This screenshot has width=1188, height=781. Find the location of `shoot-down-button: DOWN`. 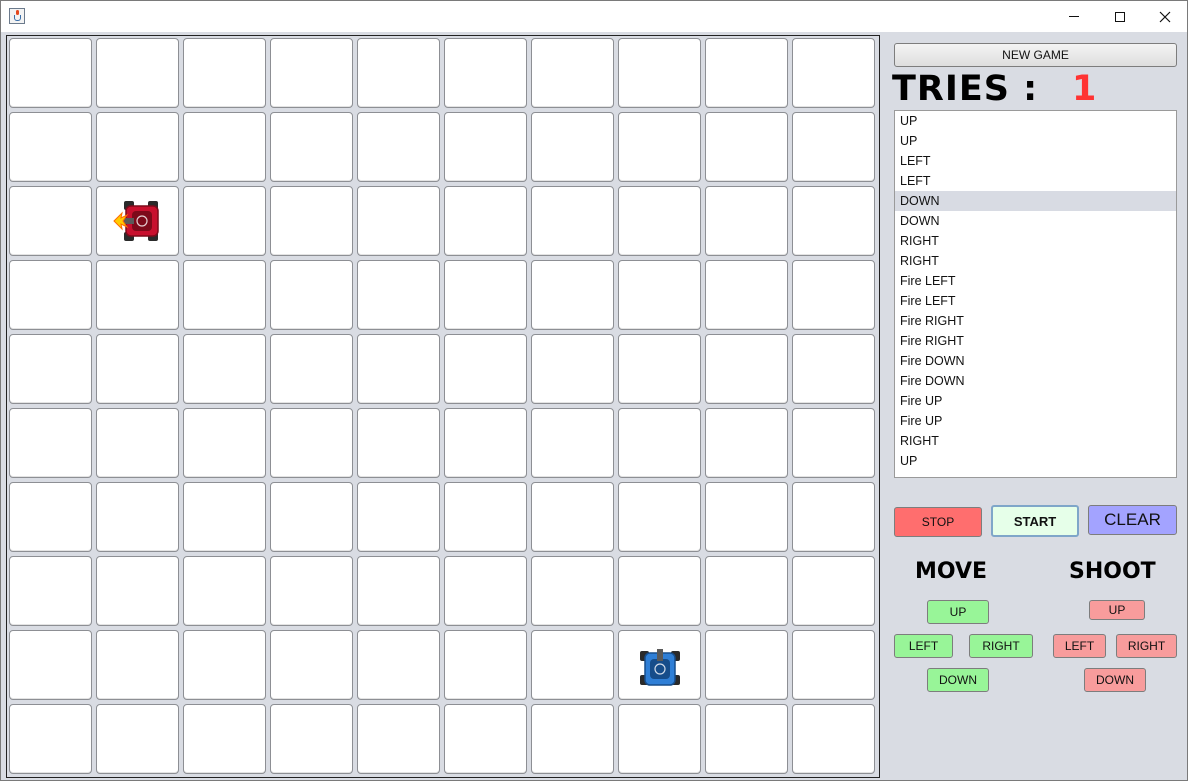

shoot-down-button: DOWN is located at coordinates (1115, 680).